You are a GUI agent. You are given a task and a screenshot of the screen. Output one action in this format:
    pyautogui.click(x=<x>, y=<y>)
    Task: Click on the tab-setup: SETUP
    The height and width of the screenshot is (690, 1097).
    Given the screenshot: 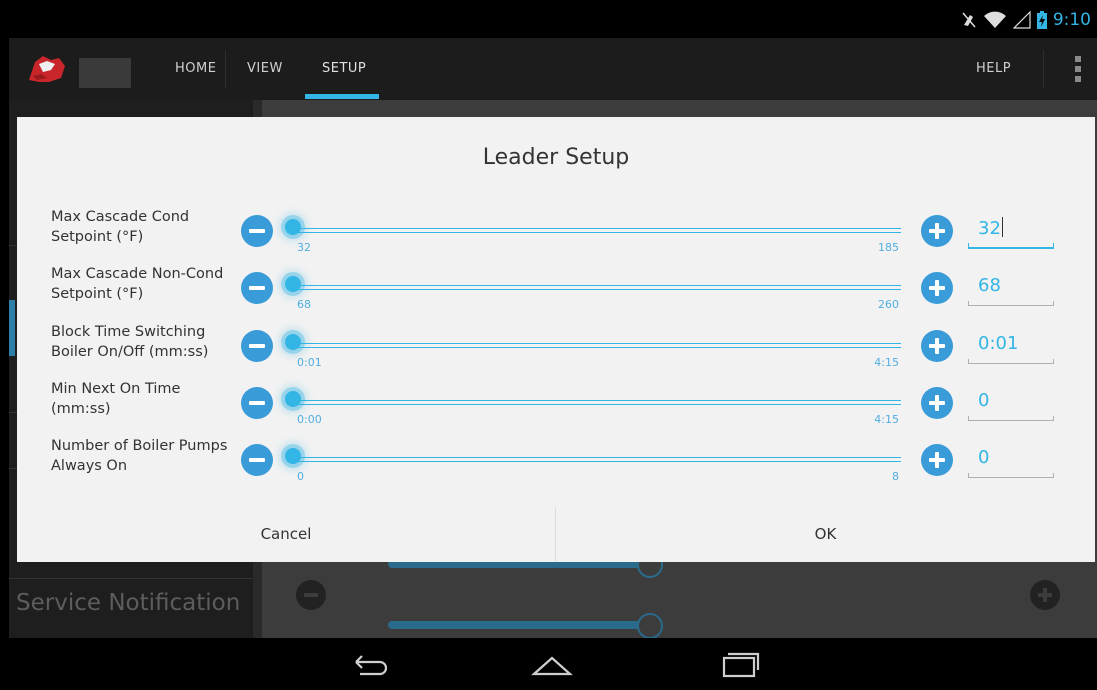 What is the action you would take?
    pyautogui.click(x=344, y=69)
    